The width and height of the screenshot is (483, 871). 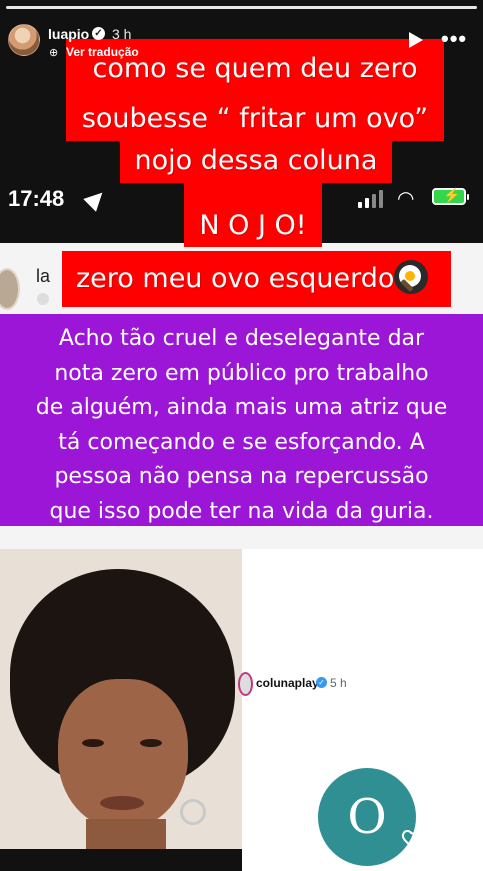 What do you see at coordinates (413, 838) in the screenshot?
I see `like-heart-icon` at bounding box center [413, 838].